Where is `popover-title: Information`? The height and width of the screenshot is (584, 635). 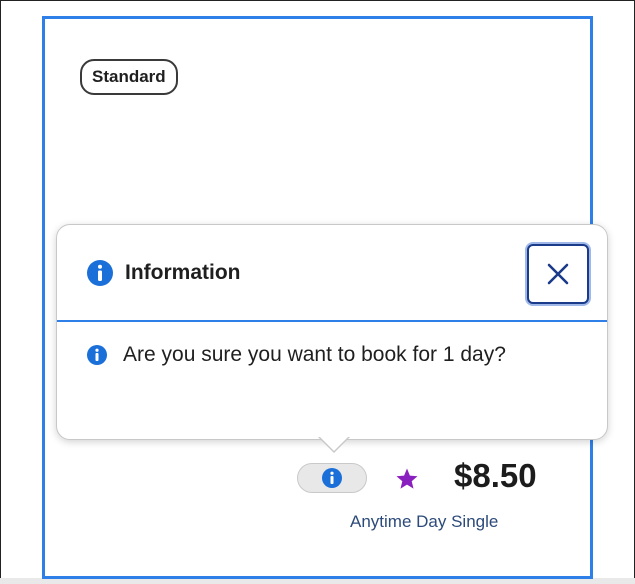 popover-title: Information is located at coordinates (183, 272).